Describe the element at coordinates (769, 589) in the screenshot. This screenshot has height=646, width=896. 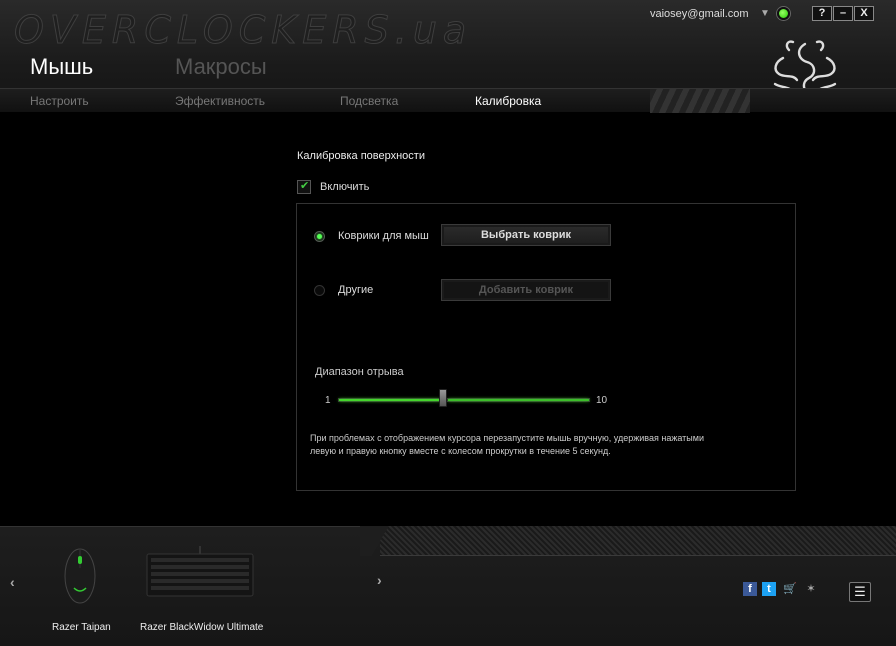
I see `twitter-icon: t` at that location.